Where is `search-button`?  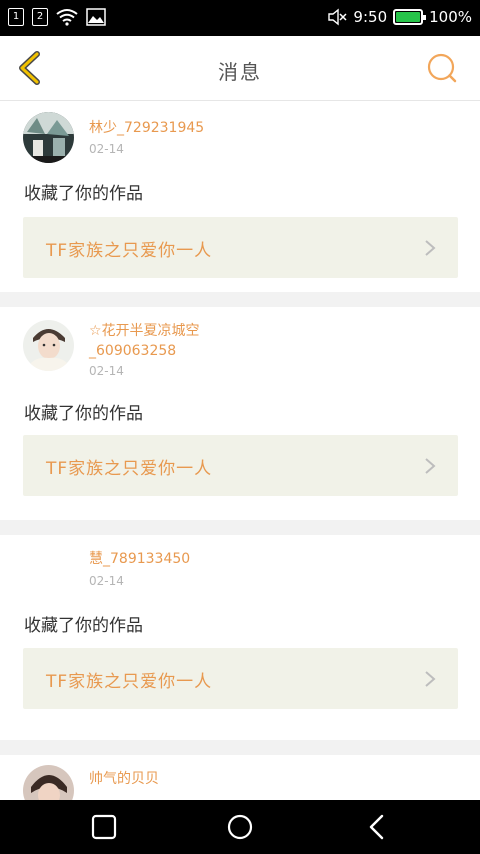 search-button is located at coordinates (442, 68).